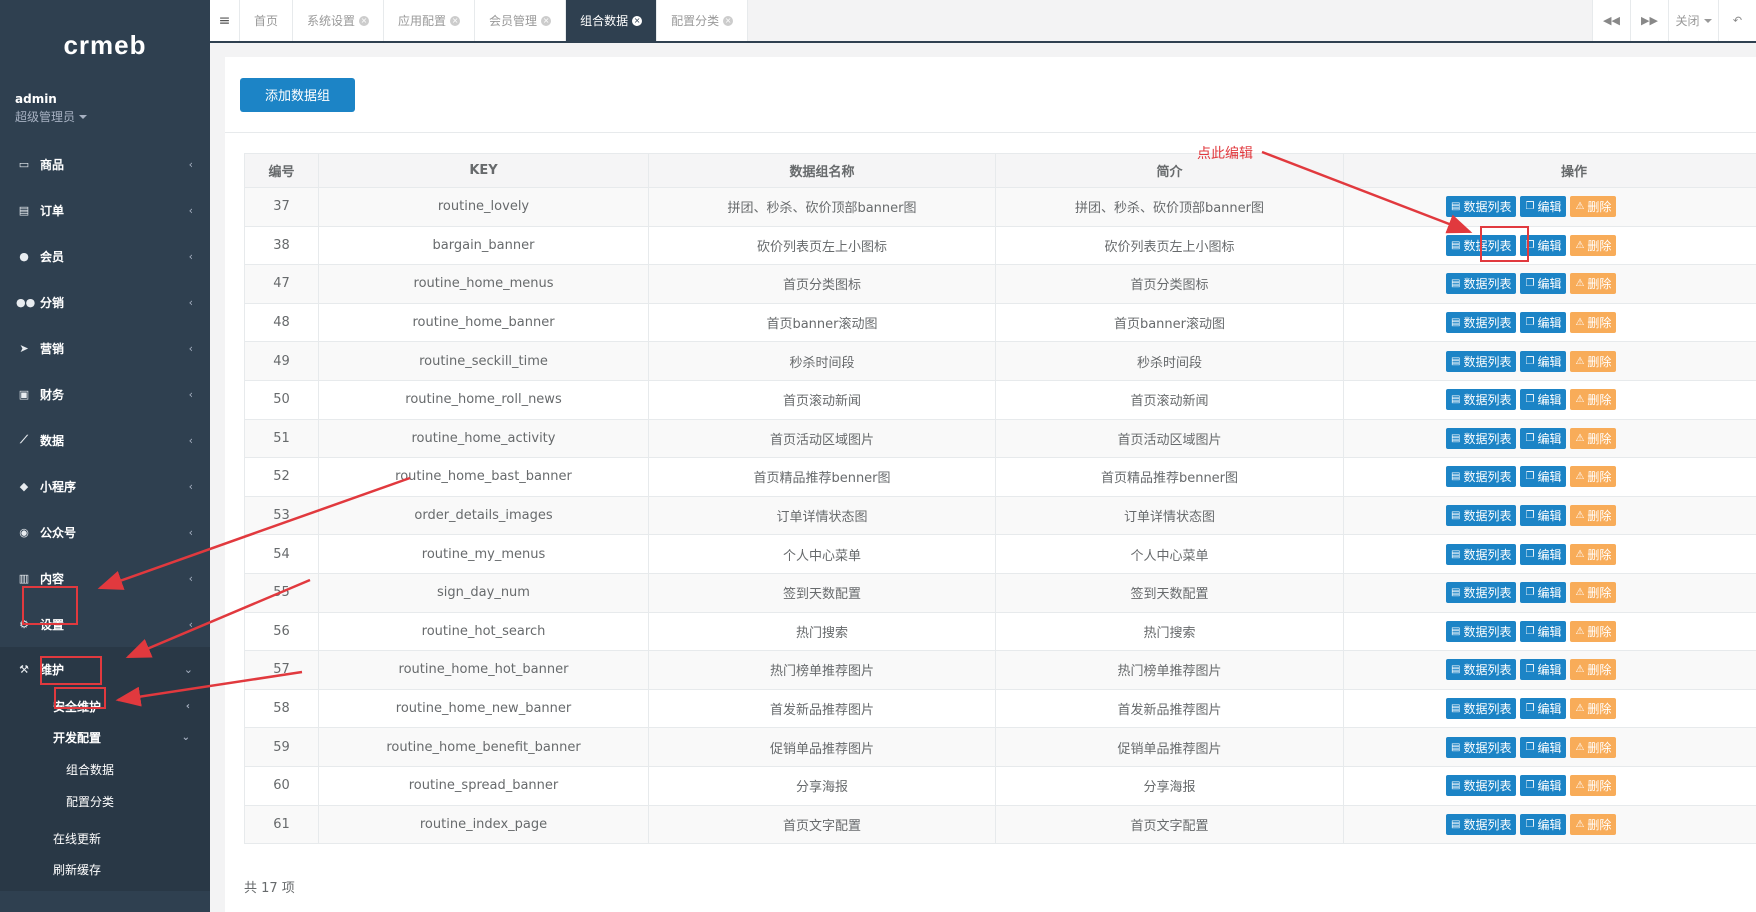 Image resolution: width=1756 pixels, height=912 pixels. Describe the element at coordinates (105, 348) in the screenshot. I see `sidebar-item-marketing: ➤ 营销 ‹` at that location.